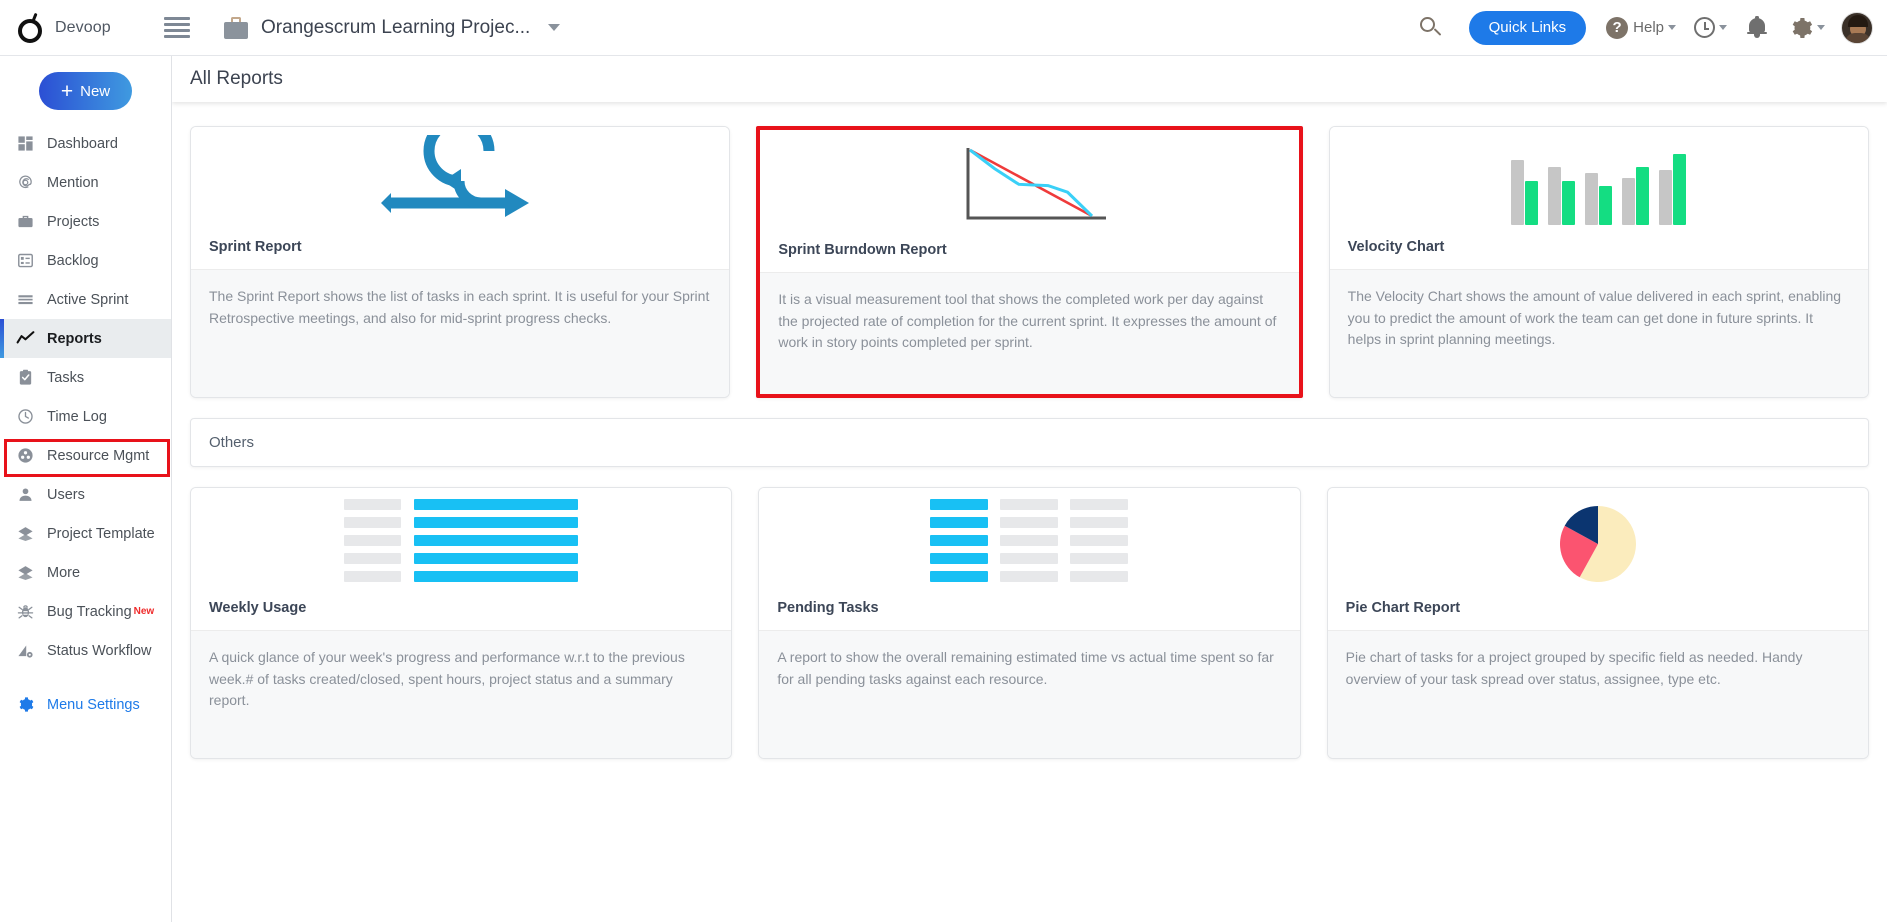 This screenshot has height=922, width=1887. What do you see at coordinates (85, 704) in the screenshot?
I see `menu-settings-button: Menu Settings` at bounding box center [85, 704].